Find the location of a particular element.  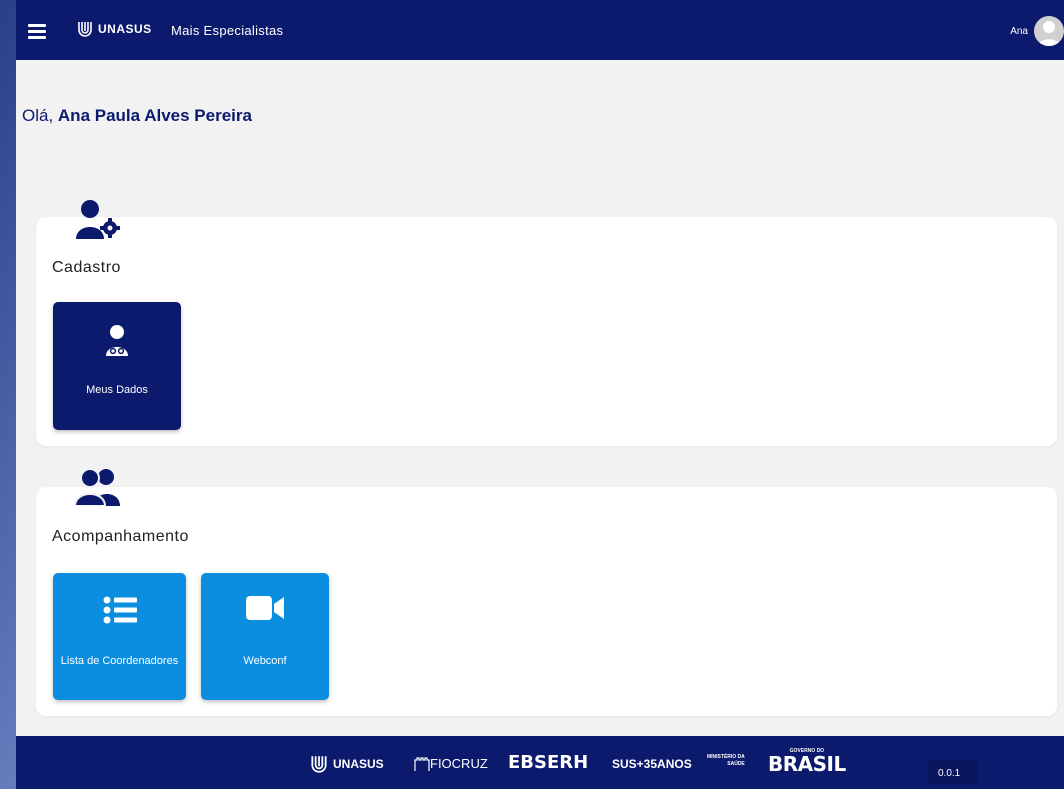

tile-label: Lista de Coordenadores is located at coordinates (119, 661).